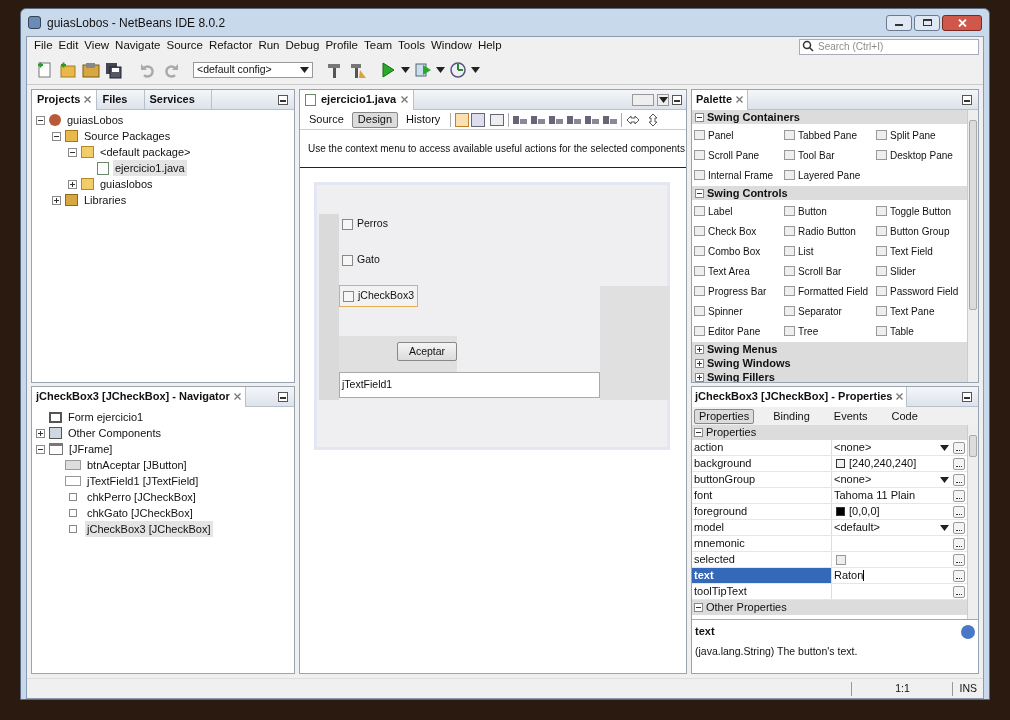  What do you see at coordinates (365, 224) in the screenshot?
I see `form-checkbox: Perros` at bounding box center [365, 224].